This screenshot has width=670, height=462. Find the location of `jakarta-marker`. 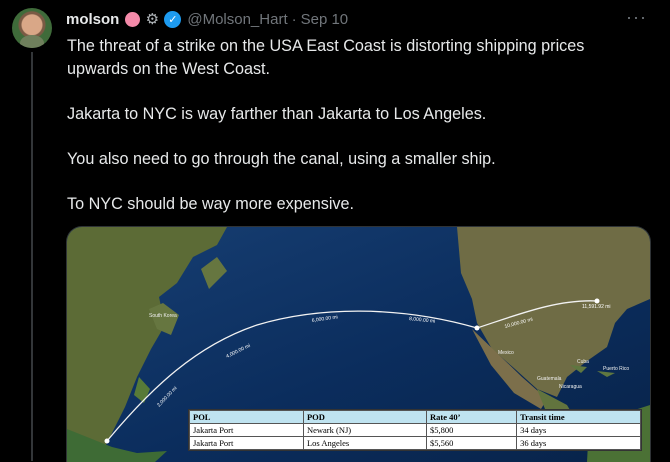

jakarta-marker is located at coordinates (107, 441).